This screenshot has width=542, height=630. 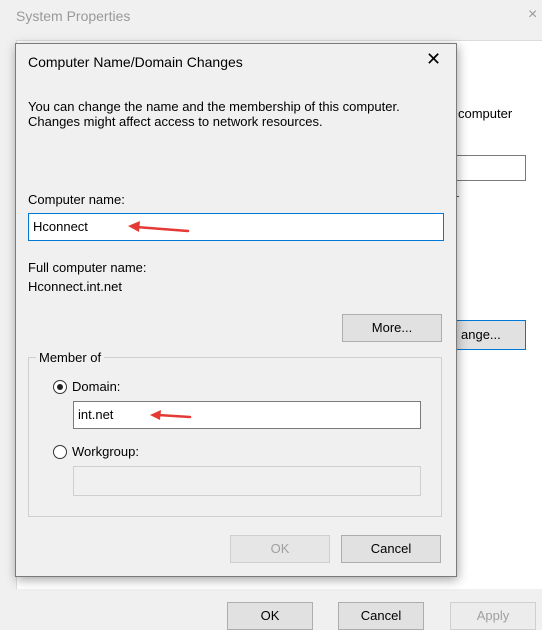 What do you see at coordinates (60, 387) in the screenshot?
I see `domain-radio` at bounding box center [60, 387].